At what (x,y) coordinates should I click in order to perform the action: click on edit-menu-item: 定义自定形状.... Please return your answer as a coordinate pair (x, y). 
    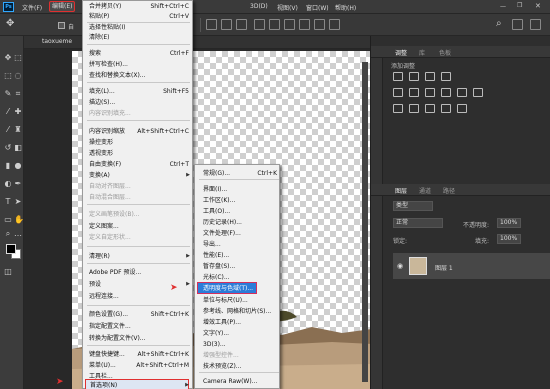
    Looking at the image, I should click on (139, 237).